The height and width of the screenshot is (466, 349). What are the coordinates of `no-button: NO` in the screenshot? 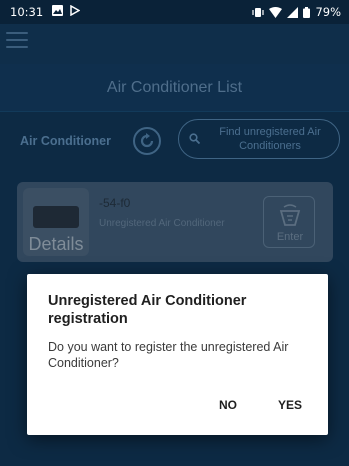 It's located at (228, 405).